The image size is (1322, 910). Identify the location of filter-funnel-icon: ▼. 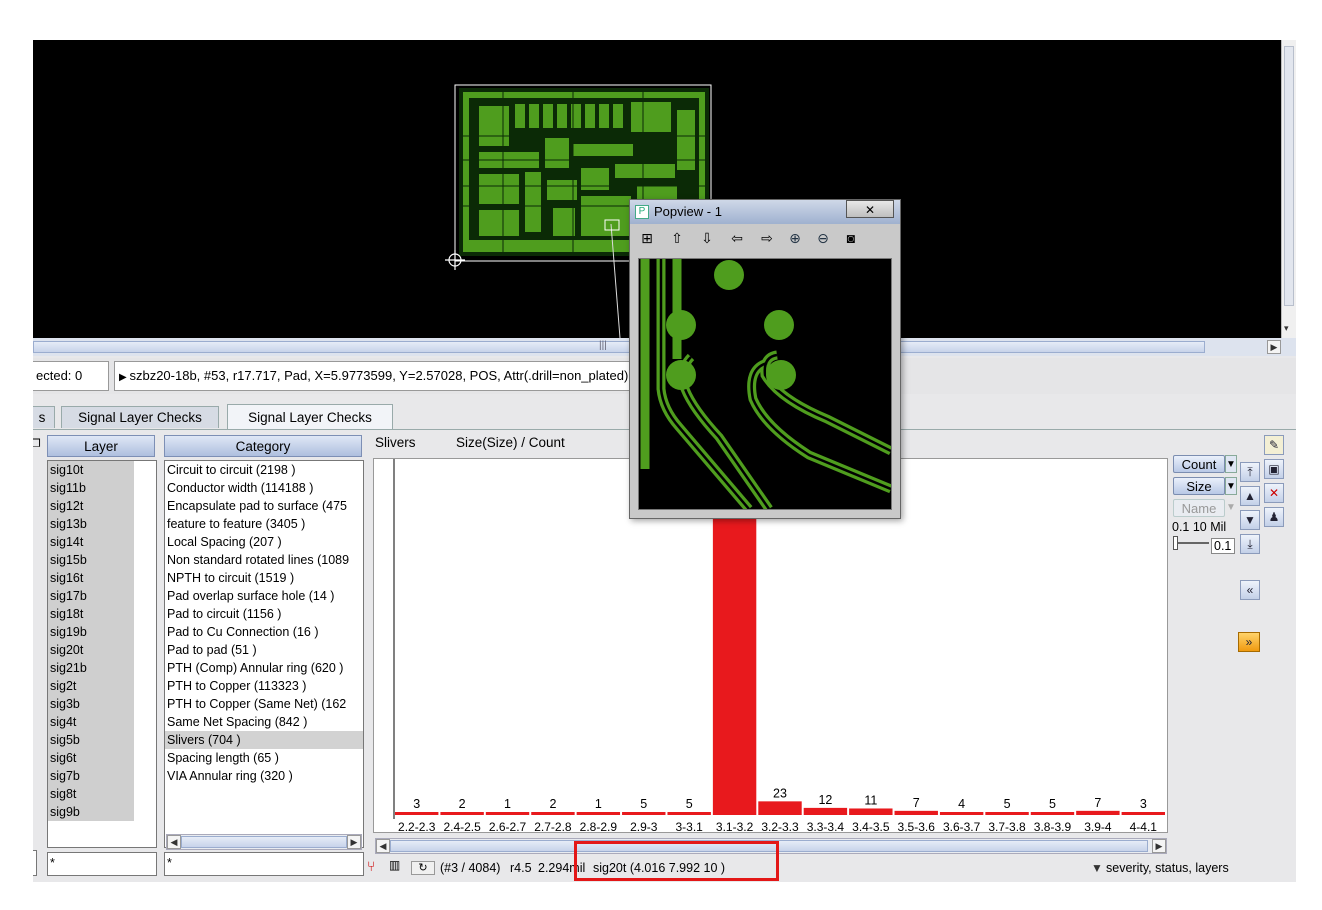
(1097, 868).